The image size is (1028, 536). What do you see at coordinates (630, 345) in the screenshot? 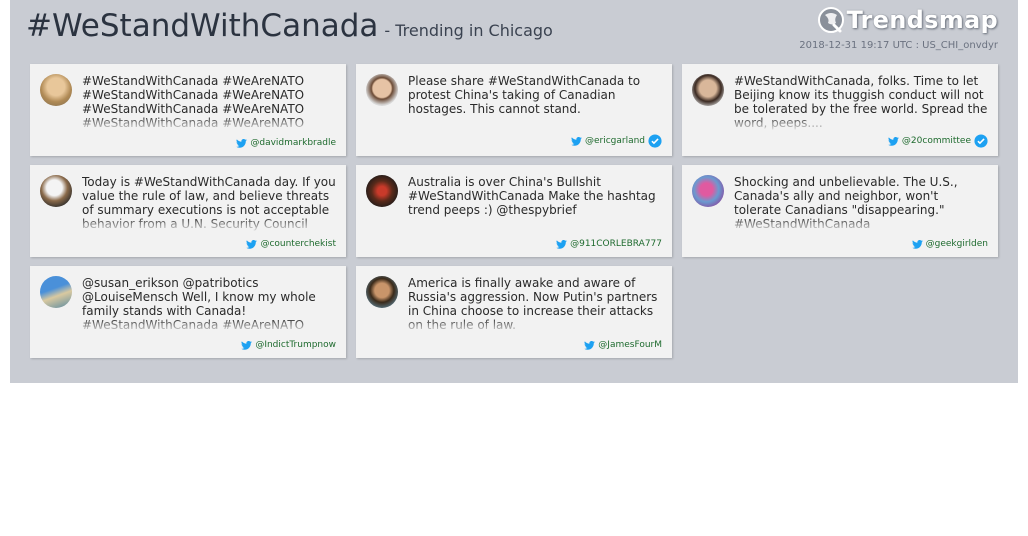
I see `handle-text: @JamesFourM` at bounding box center [630, 345].